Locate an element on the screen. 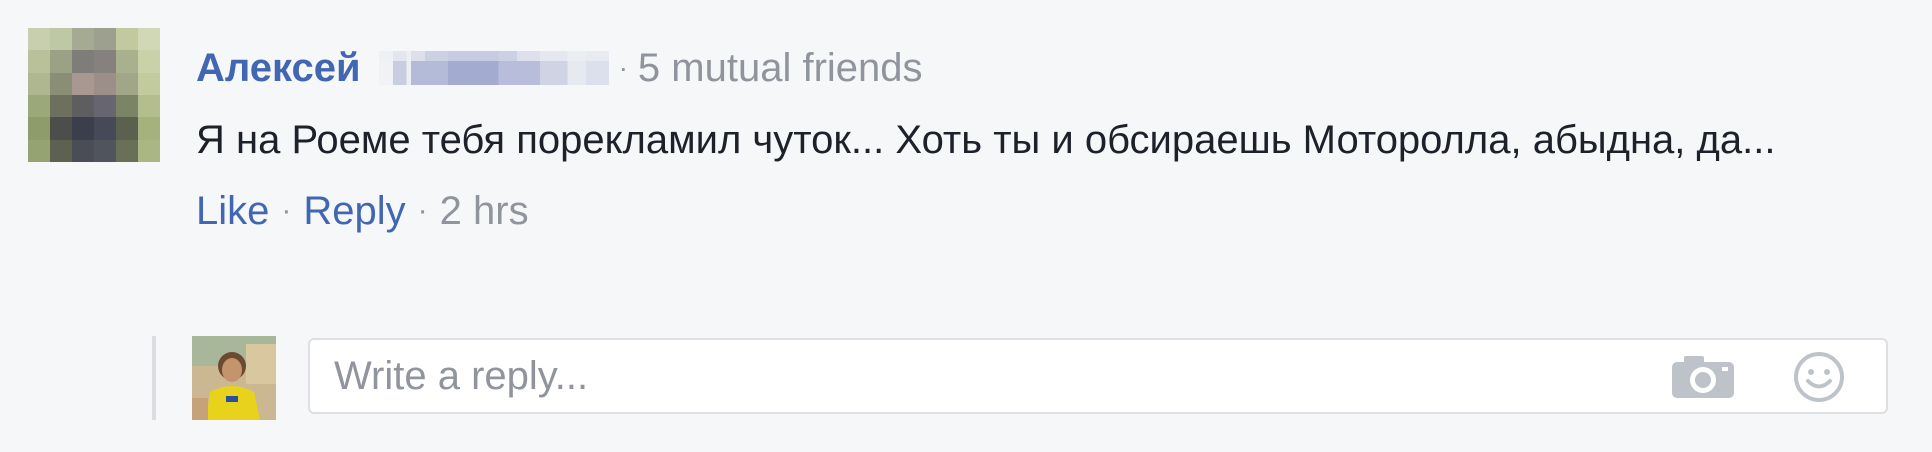 The image size is (1932, 452). commenter-avatar is located at coordinates (94, 95).